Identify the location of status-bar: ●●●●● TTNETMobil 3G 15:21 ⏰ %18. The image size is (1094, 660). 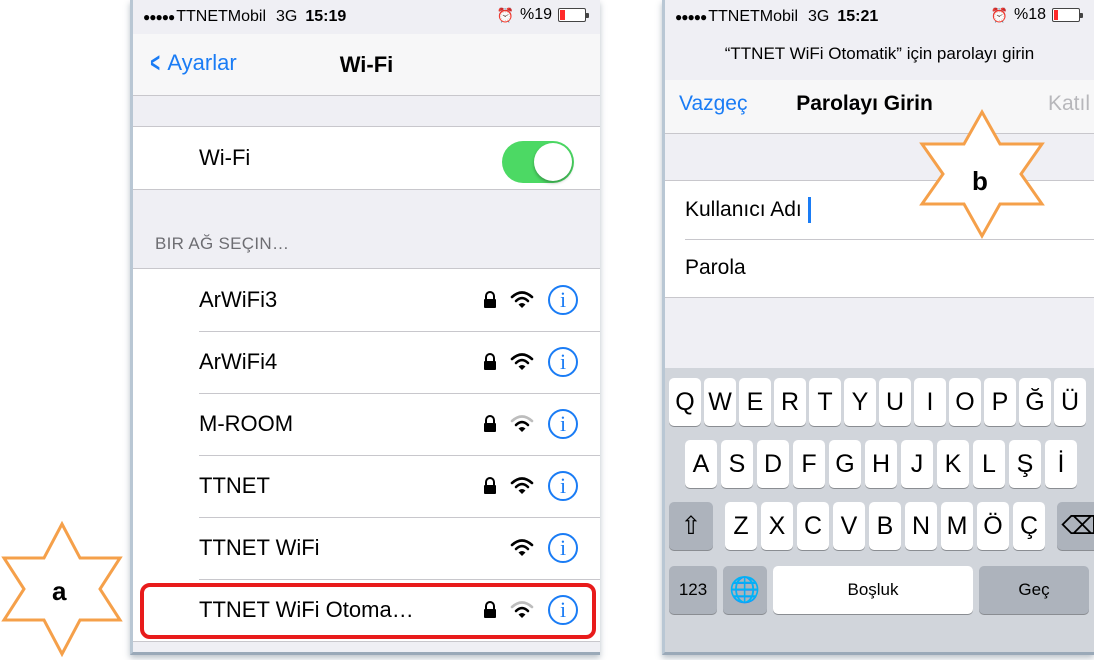
(879, 17).